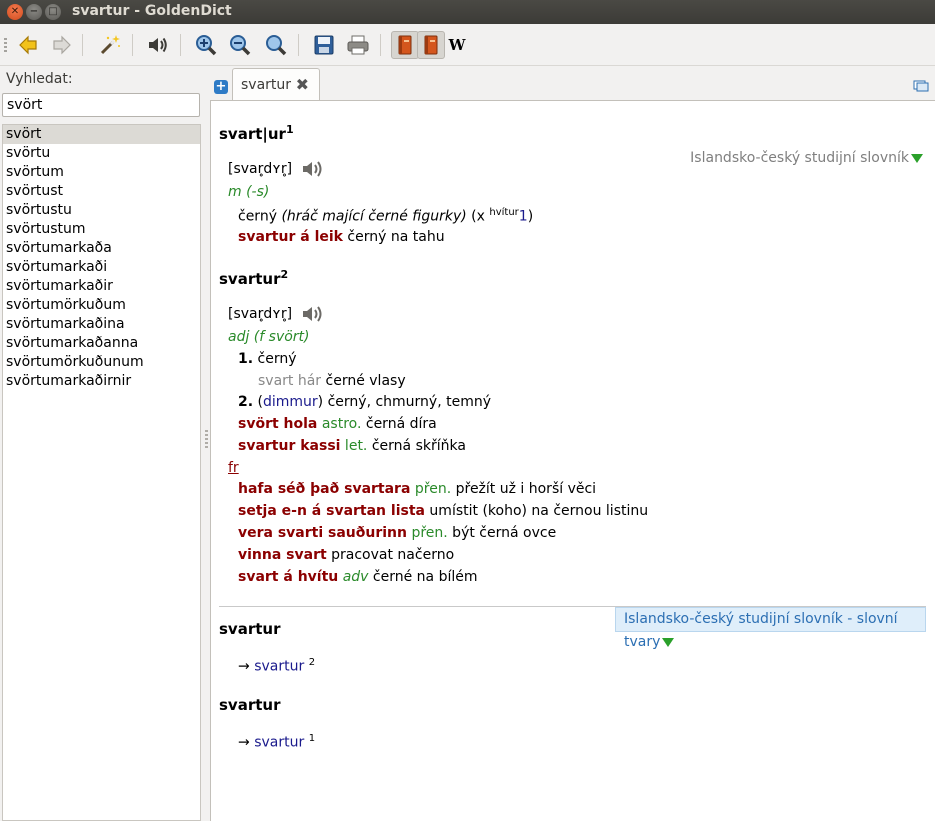 This screenshot has width=935, height=821. Describe the element at coordinates (250, 705) in the screenshot. I see `form-headword-2: svartur` at that location.